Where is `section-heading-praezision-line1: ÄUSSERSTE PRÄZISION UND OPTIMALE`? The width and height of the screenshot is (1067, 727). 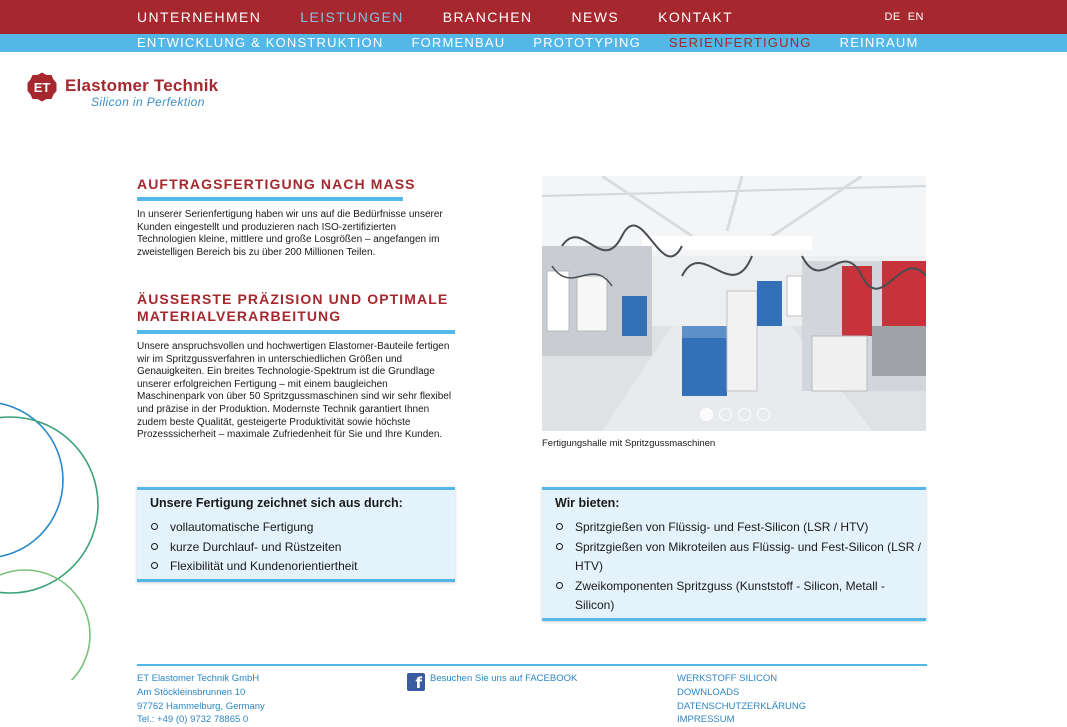 section-heading-praezision-line1: ÄUSSERSTE PRÄZISION UND OPTIMALE is located at coordinates (293, 299).